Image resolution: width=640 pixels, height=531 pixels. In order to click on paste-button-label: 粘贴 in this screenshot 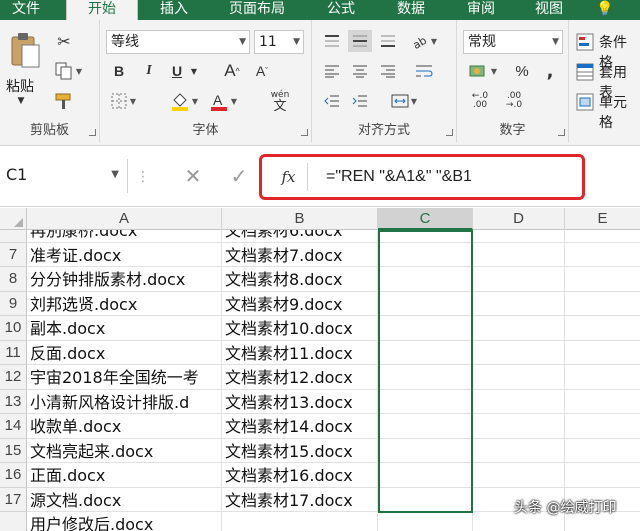, I will do `click(20, 86)`.